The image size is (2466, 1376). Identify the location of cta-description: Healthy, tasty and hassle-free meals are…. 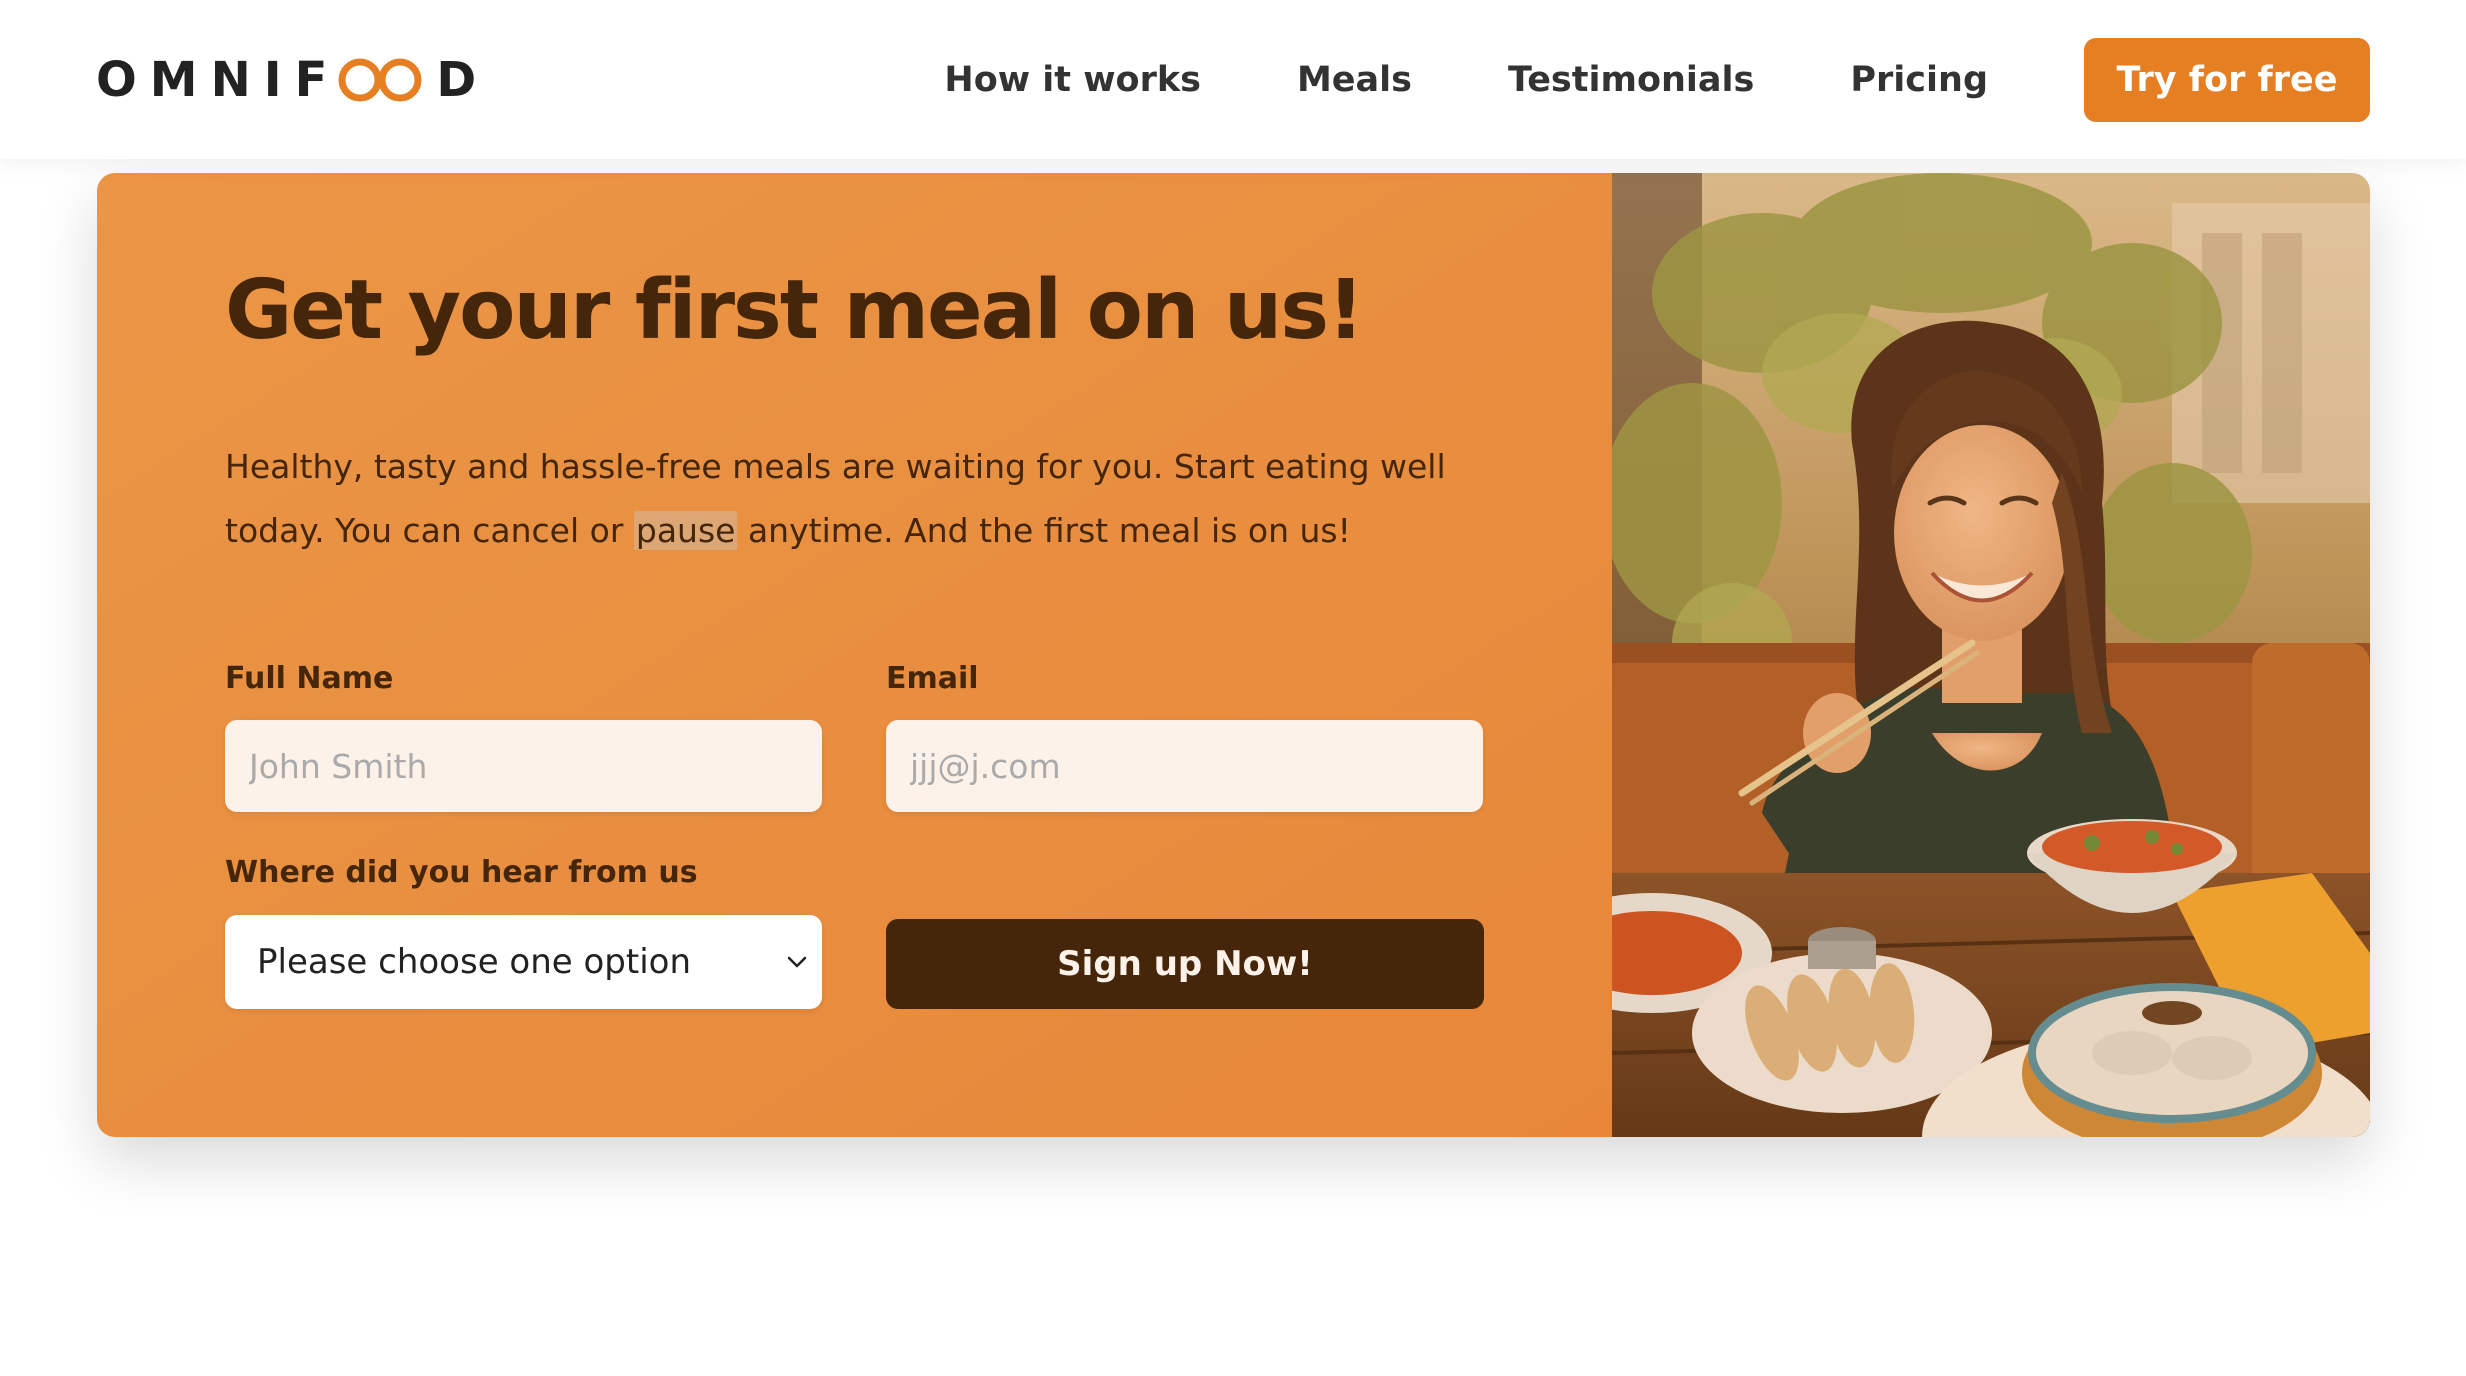
(875, 499).